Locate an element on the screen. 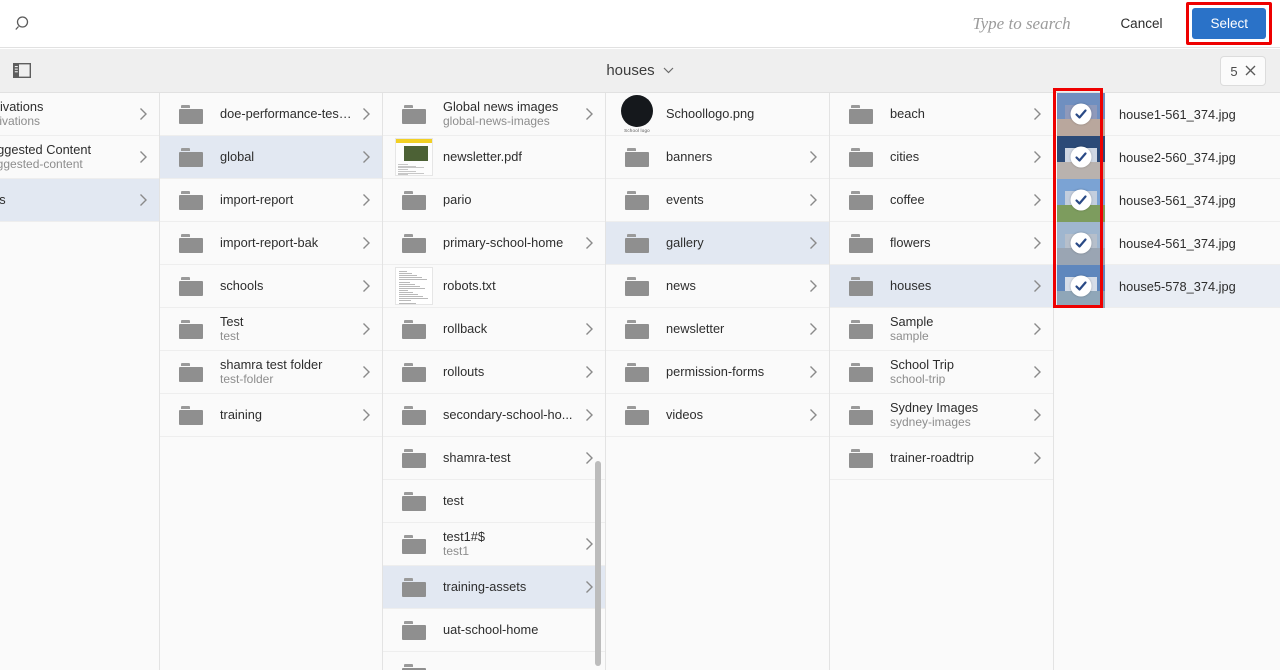 Image resolution: width=1280 pixels, height=670 pixels. breadcrumb-current-folder: houses is located at coordinates (630, 70).